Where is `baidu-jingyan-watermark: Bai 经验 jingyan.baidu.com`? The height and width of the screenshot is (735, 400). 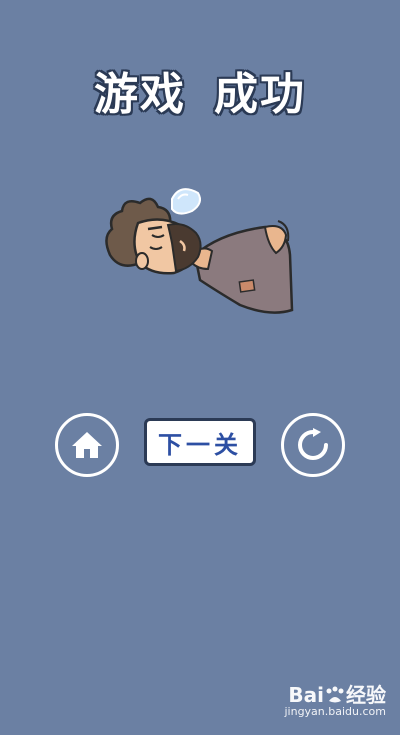
baidu-jingyan-watermark: Bai 经验 jingyan.baidu.com is located at coordinates (326, 701).